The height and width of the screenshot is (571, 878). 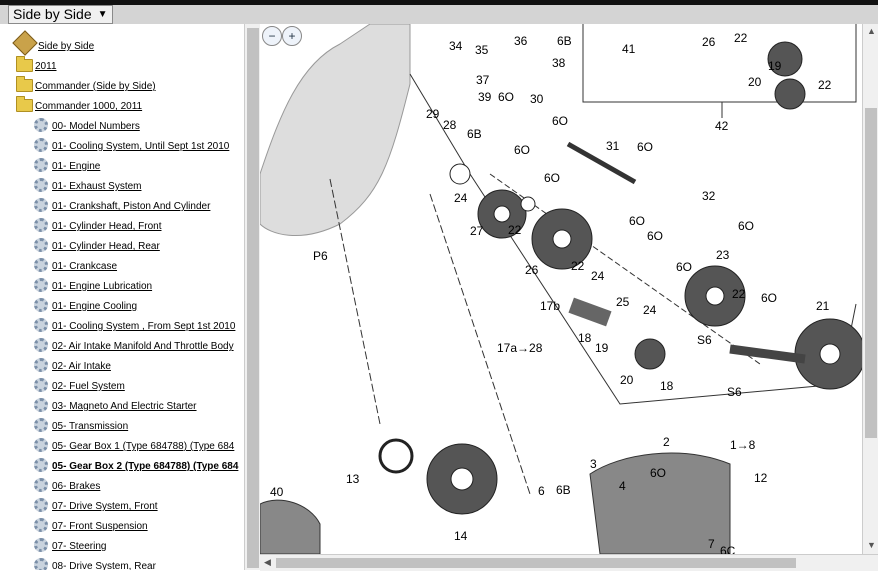 I want to click on tree-item: 01- Crankshaft, Piston And Cylinder, so click(x=122, y=202).